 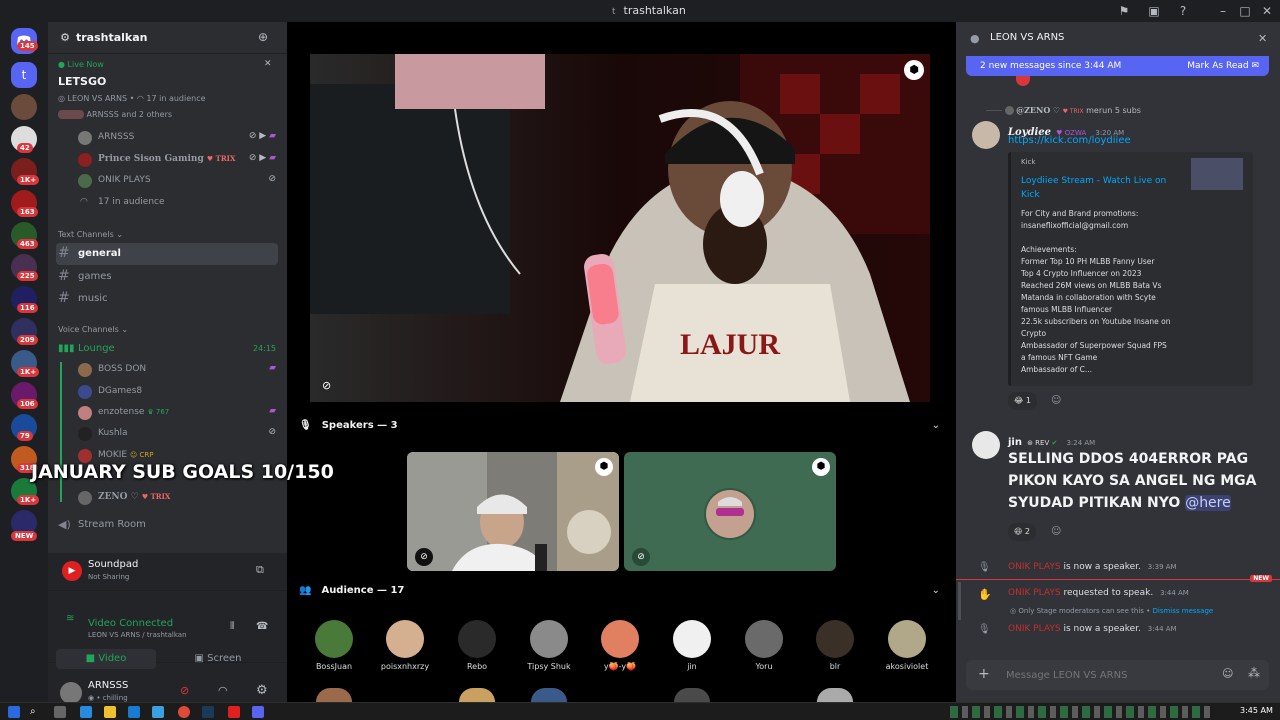 I want to click on file-explorer-icon, so click(x=110, y=712).